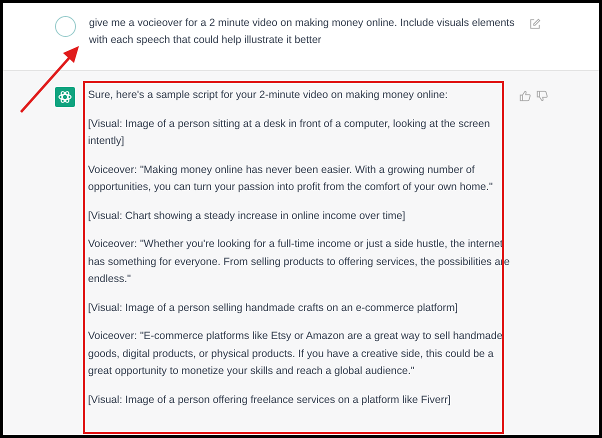  What do you see at coordinates (542, 96) in the screenshot?
I see `thumbs-down-icon` at bounding box center [542, 96].